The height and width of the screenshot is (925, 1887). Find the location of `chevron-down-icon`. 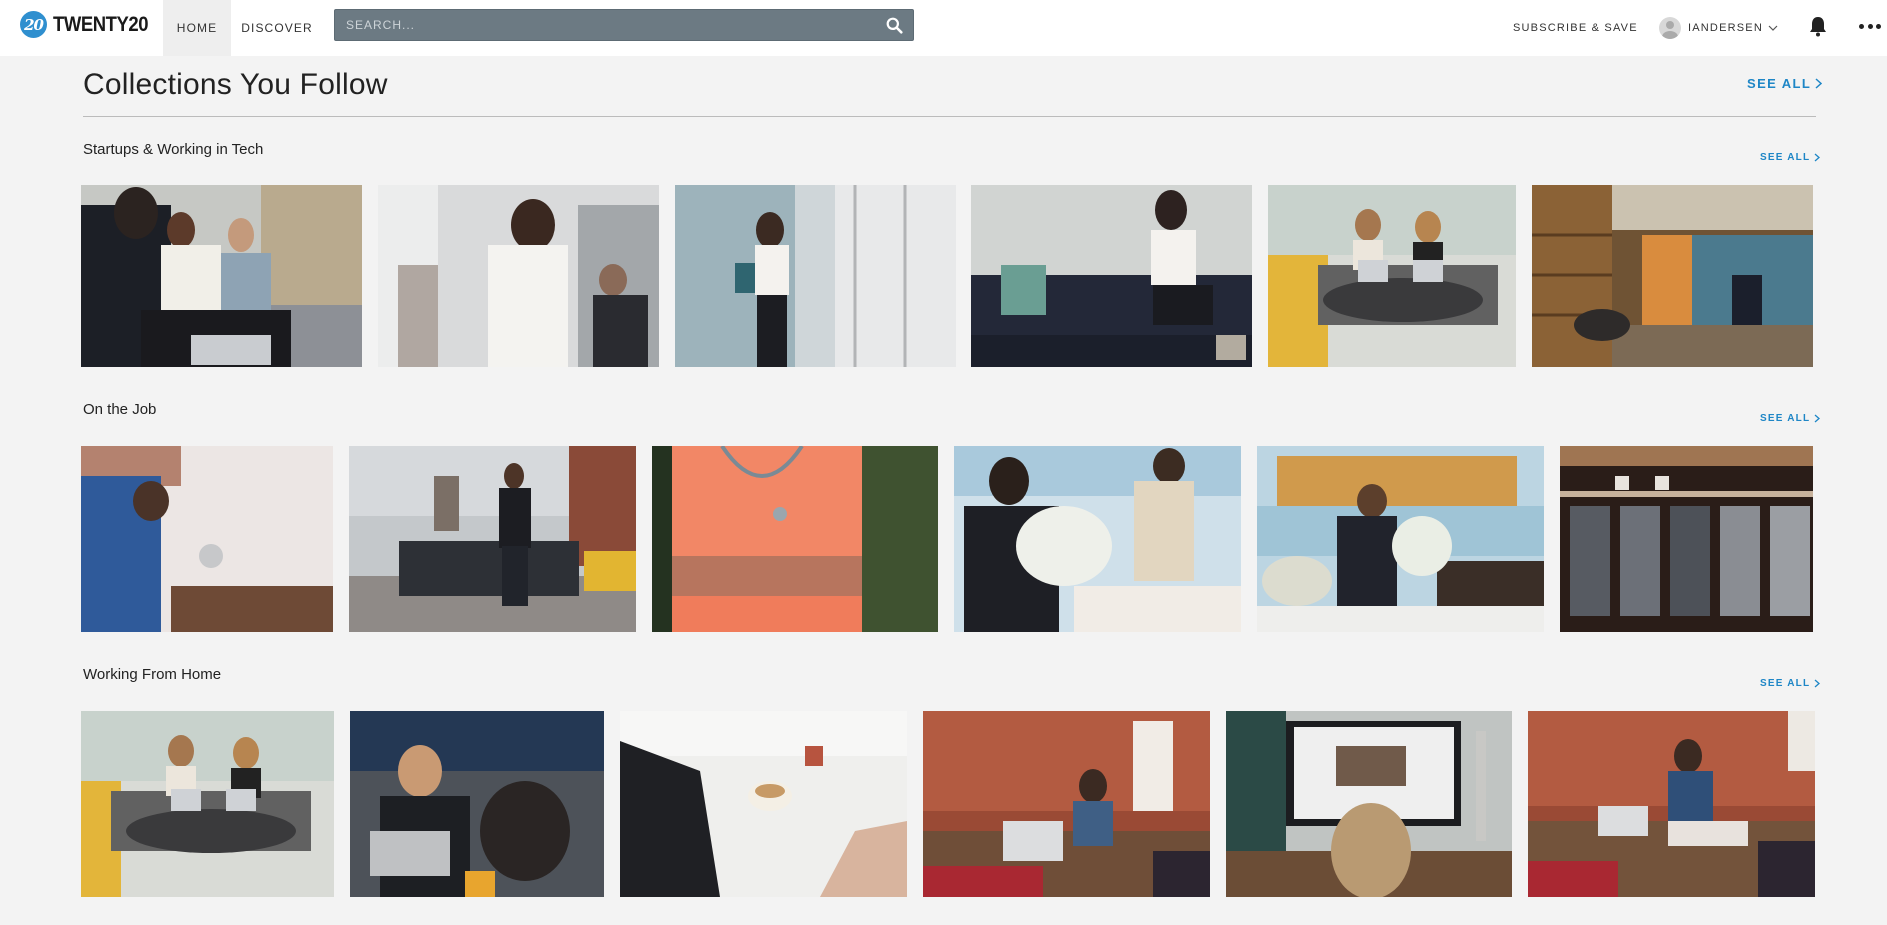

chevron-down-icon is located at coordinates (1773, 28).